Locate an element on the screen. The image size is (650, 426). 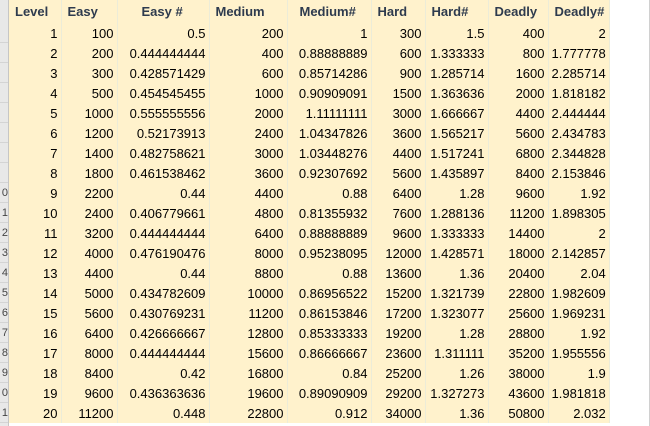
row-number: 2 is located at coordinates (4, 233).